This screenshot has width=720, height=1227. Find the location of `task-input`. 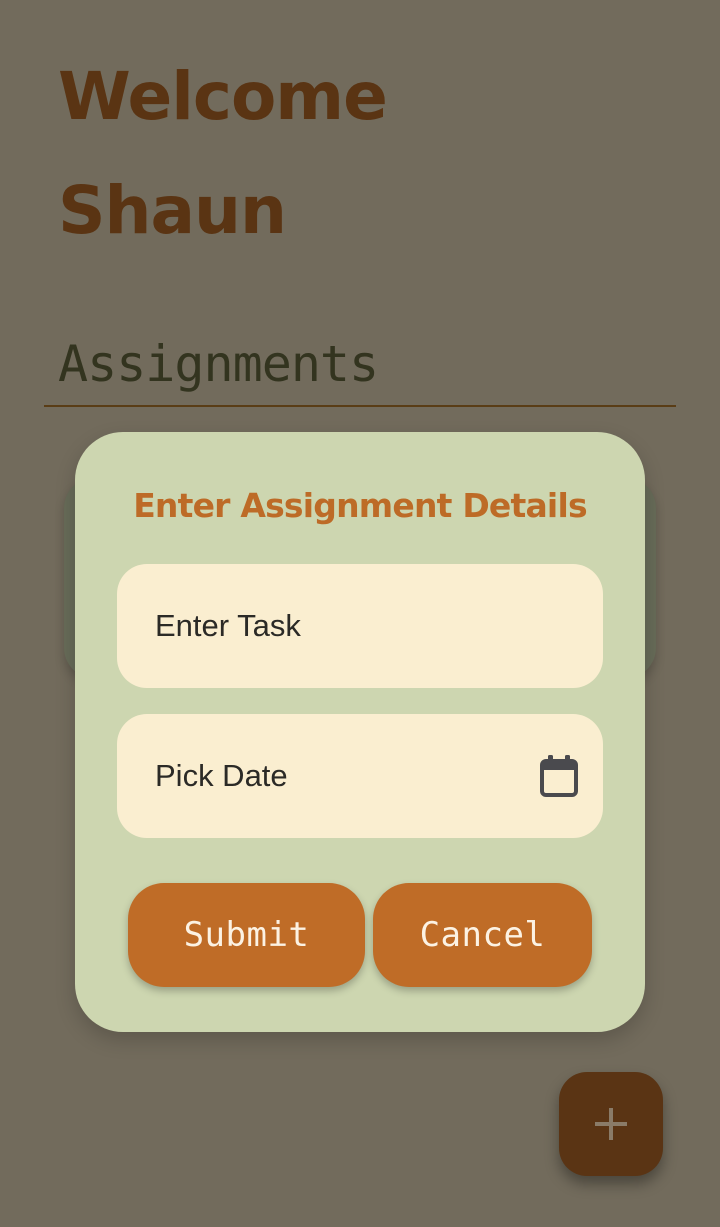

task-input is located at coordinates (355, 626).